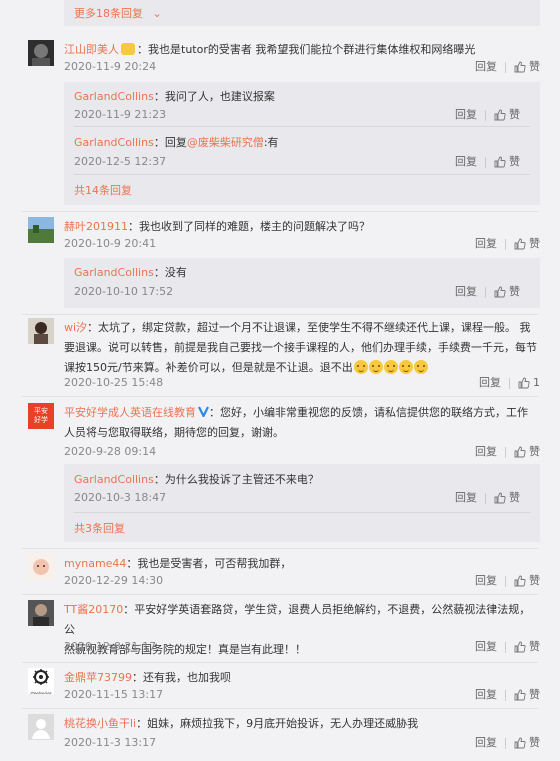 Image resolution: width=560 pixels, height=761 pixels. What do you see at coordinates (110, 742) in the screenshot?
I see `comment-date: 2020-11-3 13:17` at bounding box center [110, 742].